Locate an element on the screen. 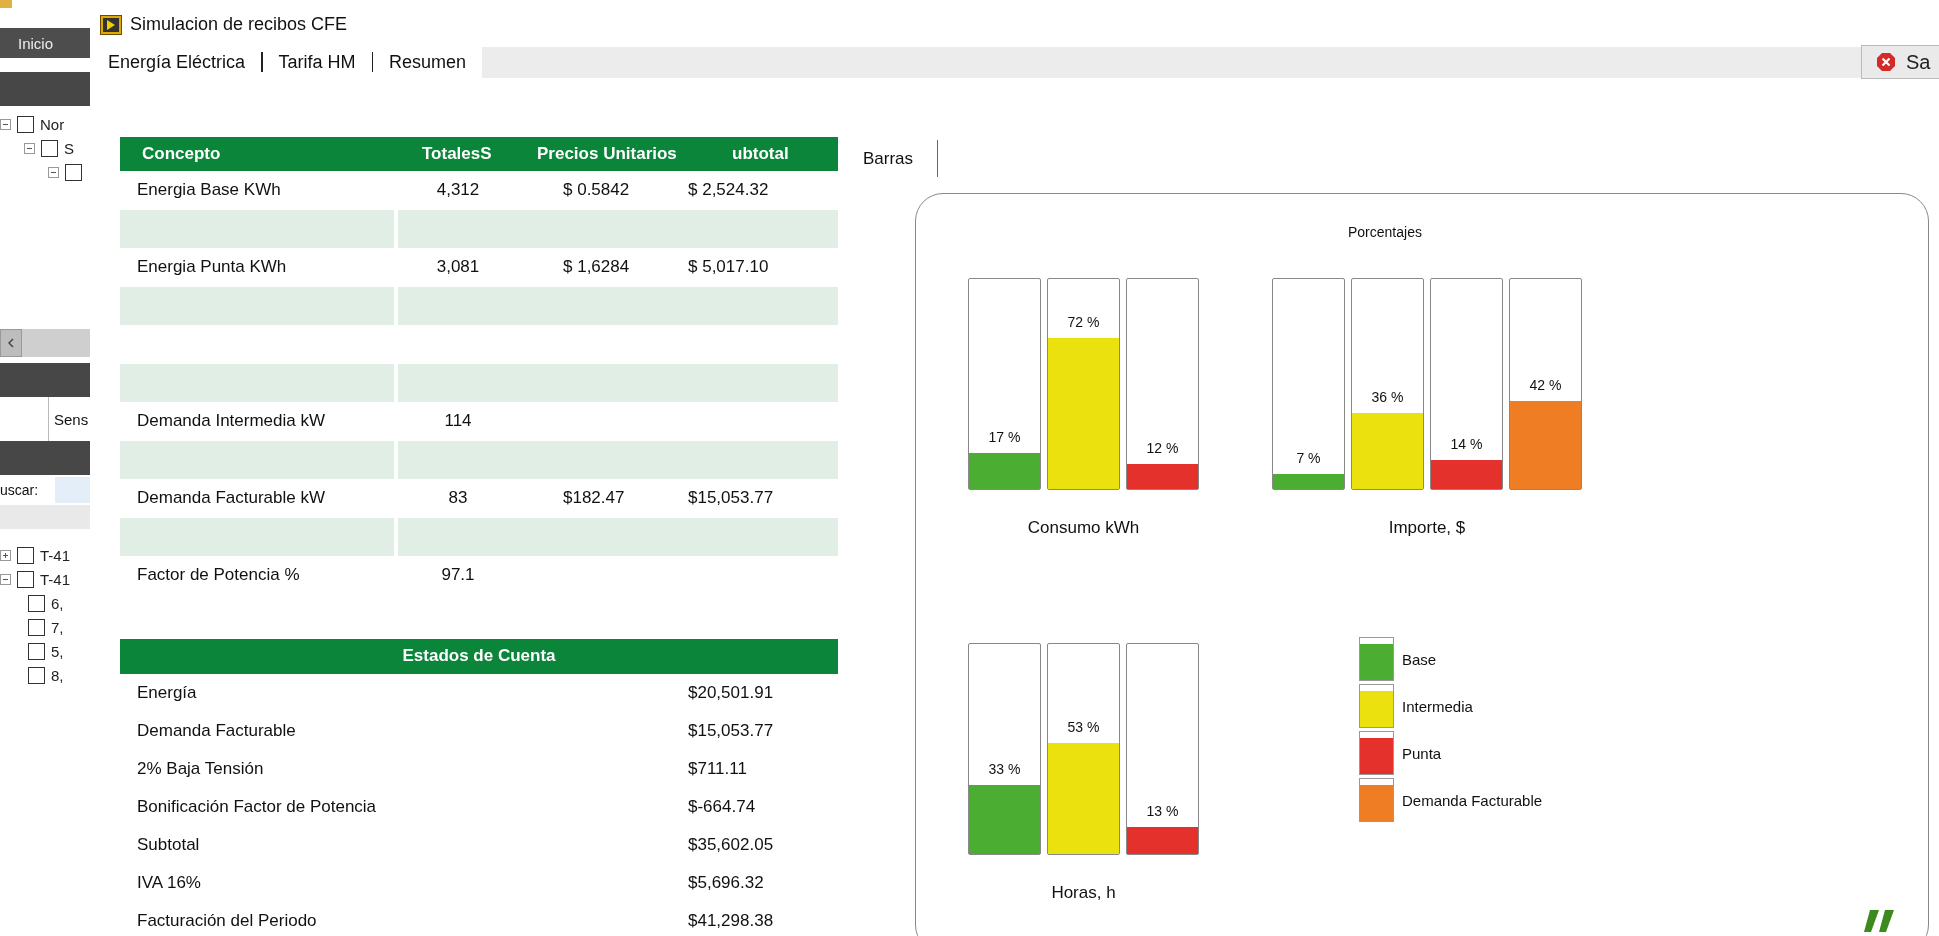 Image resolution: width=1939 pixels, height=936 pixels. percent-label: 72 % is located at coordinates (1083, 321).